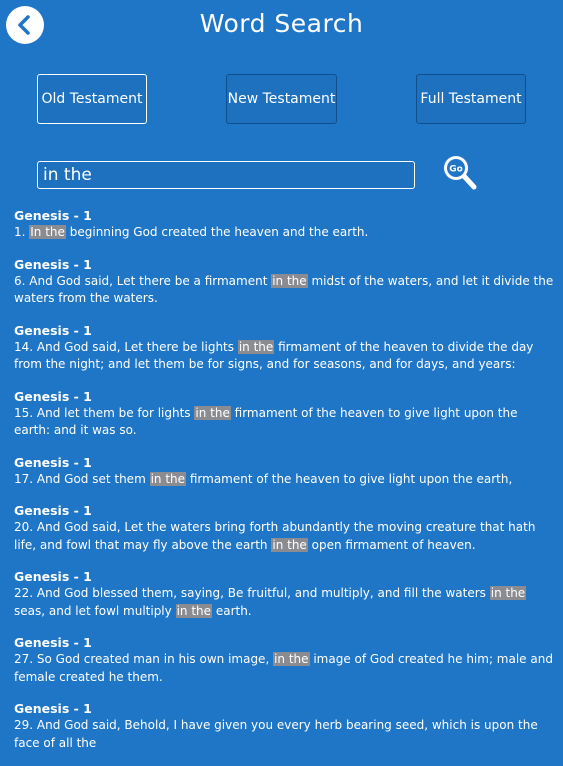  Describe the element at coordinates (47, 232) in the screenshot. I see `match-highlight: In the` at that location.